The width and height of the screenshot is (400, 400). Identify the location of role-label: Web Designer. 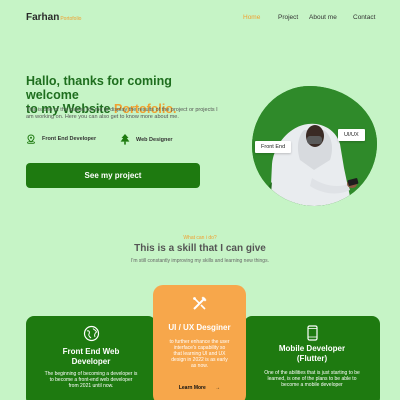
(154, 139).